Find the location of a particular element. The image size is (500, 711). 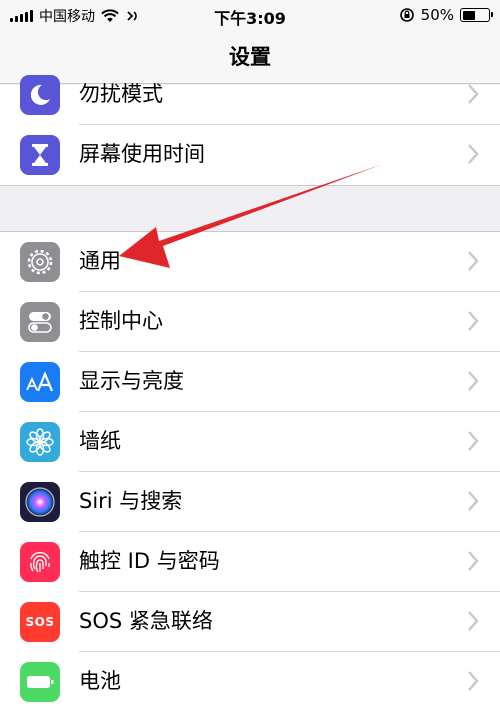

settings-row-label: Siri 与搜索 is located at coordinates (131, 501).